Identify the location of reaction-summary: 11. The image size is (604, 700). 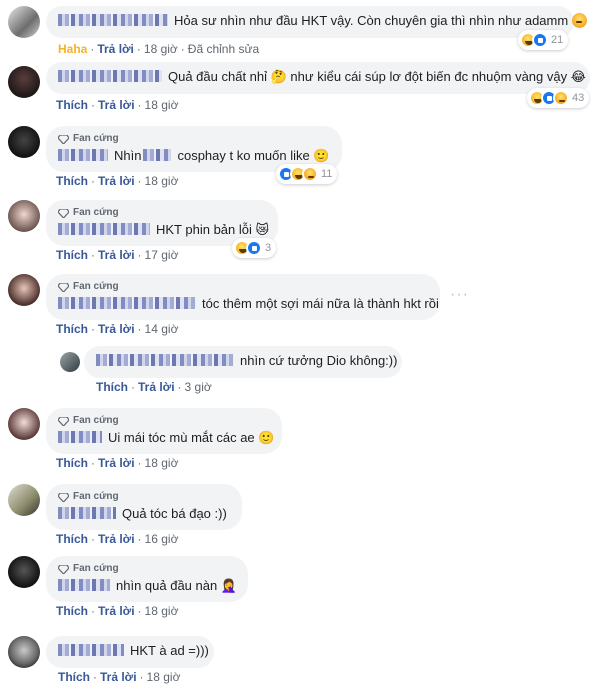
(307, 174).